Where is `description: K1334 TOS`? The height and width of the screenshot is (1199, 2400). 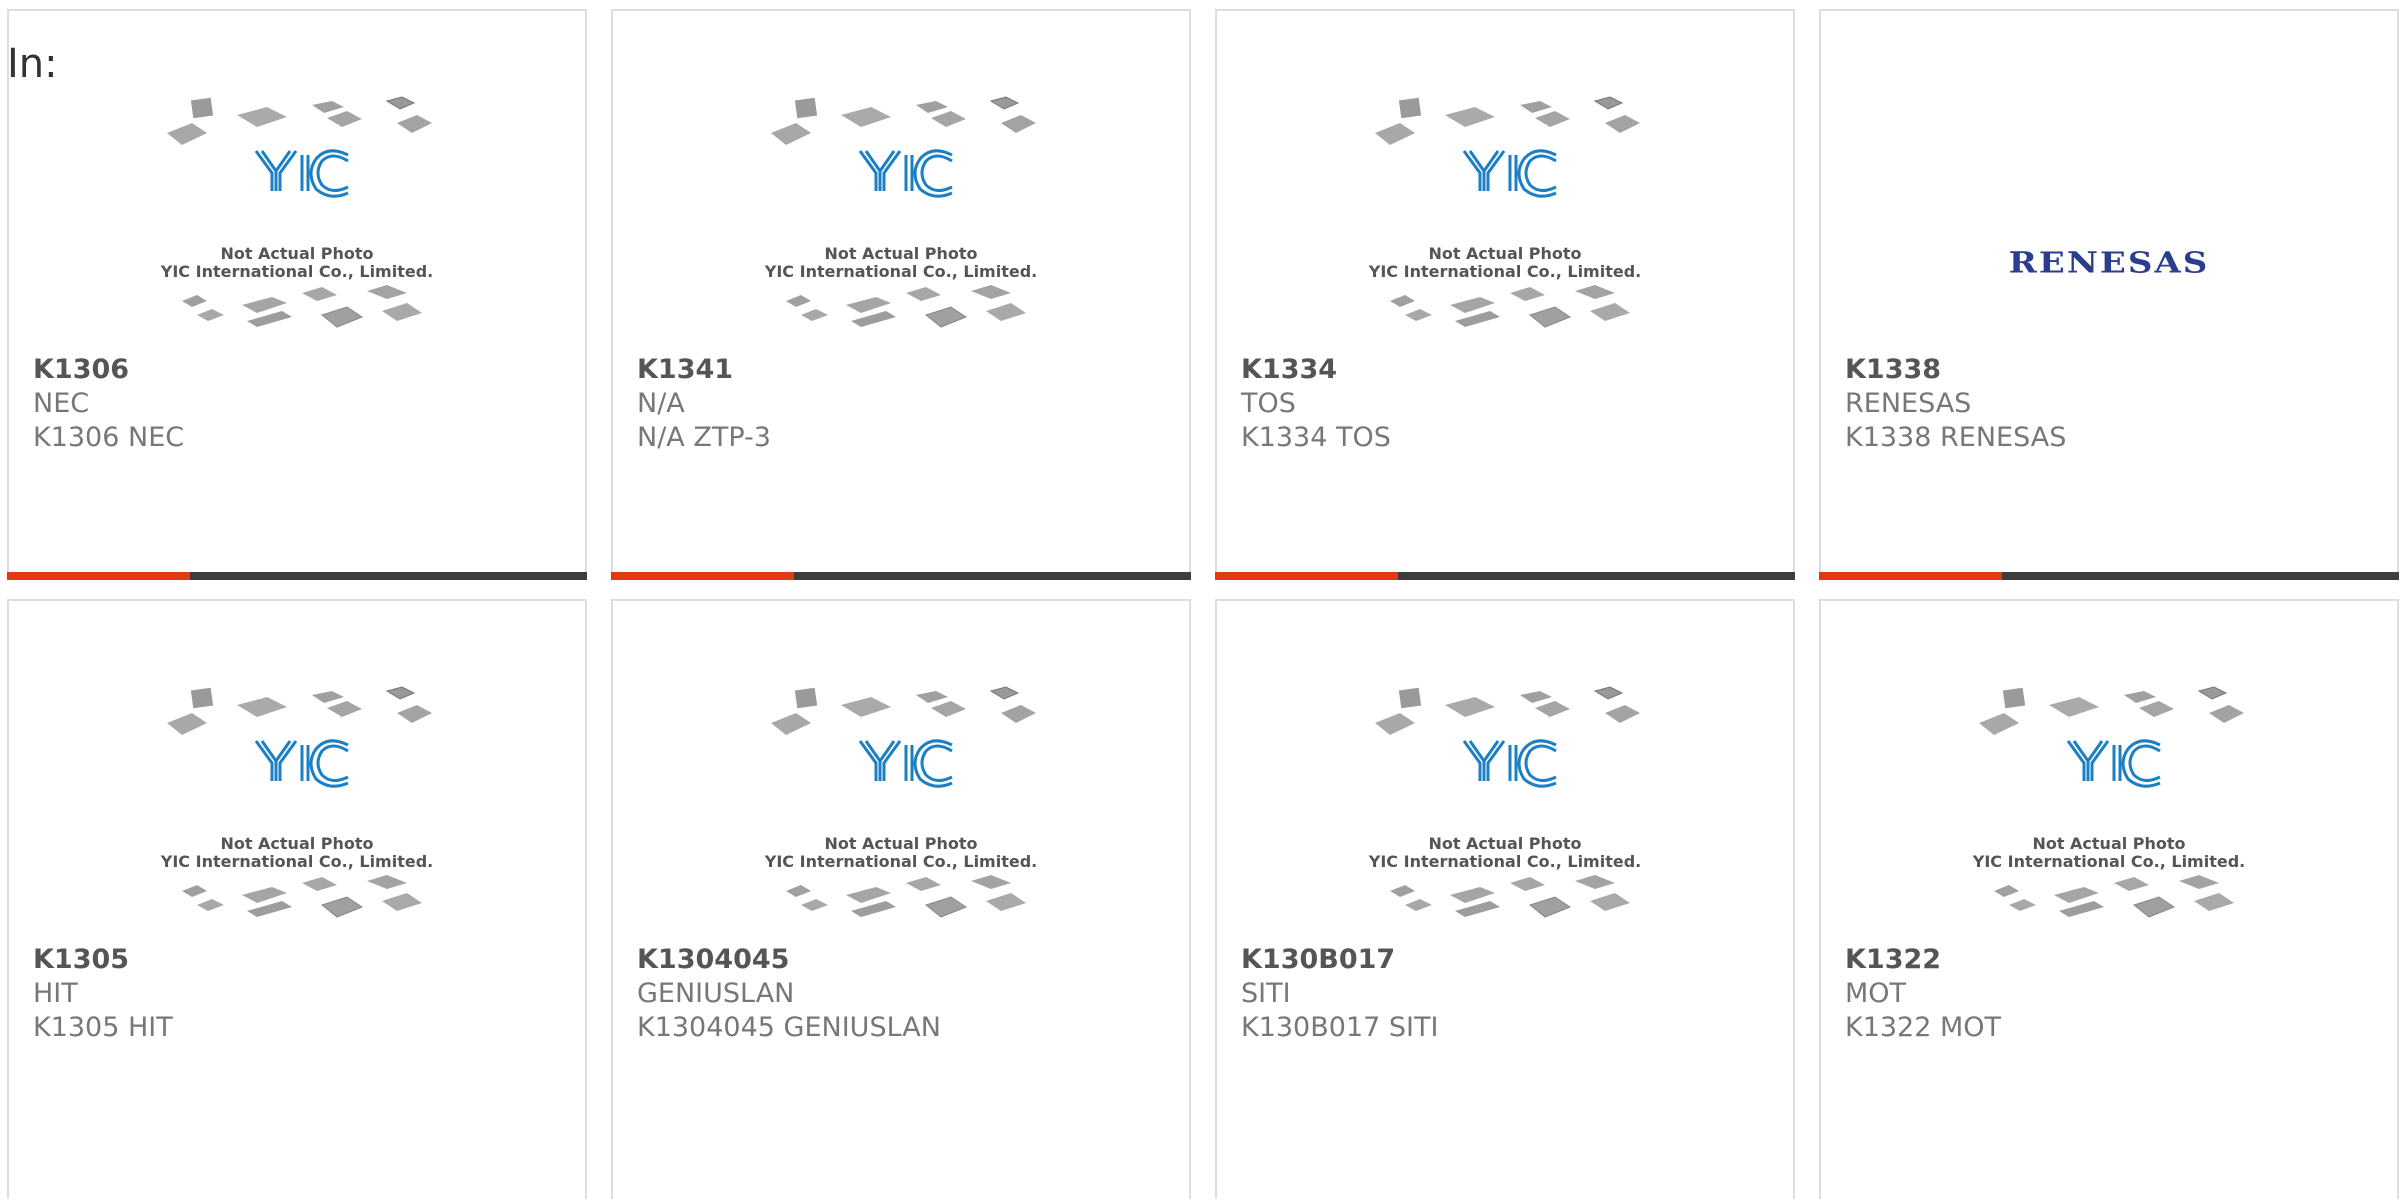
description: K1334 TOS is located at coordinates (1316, 437).